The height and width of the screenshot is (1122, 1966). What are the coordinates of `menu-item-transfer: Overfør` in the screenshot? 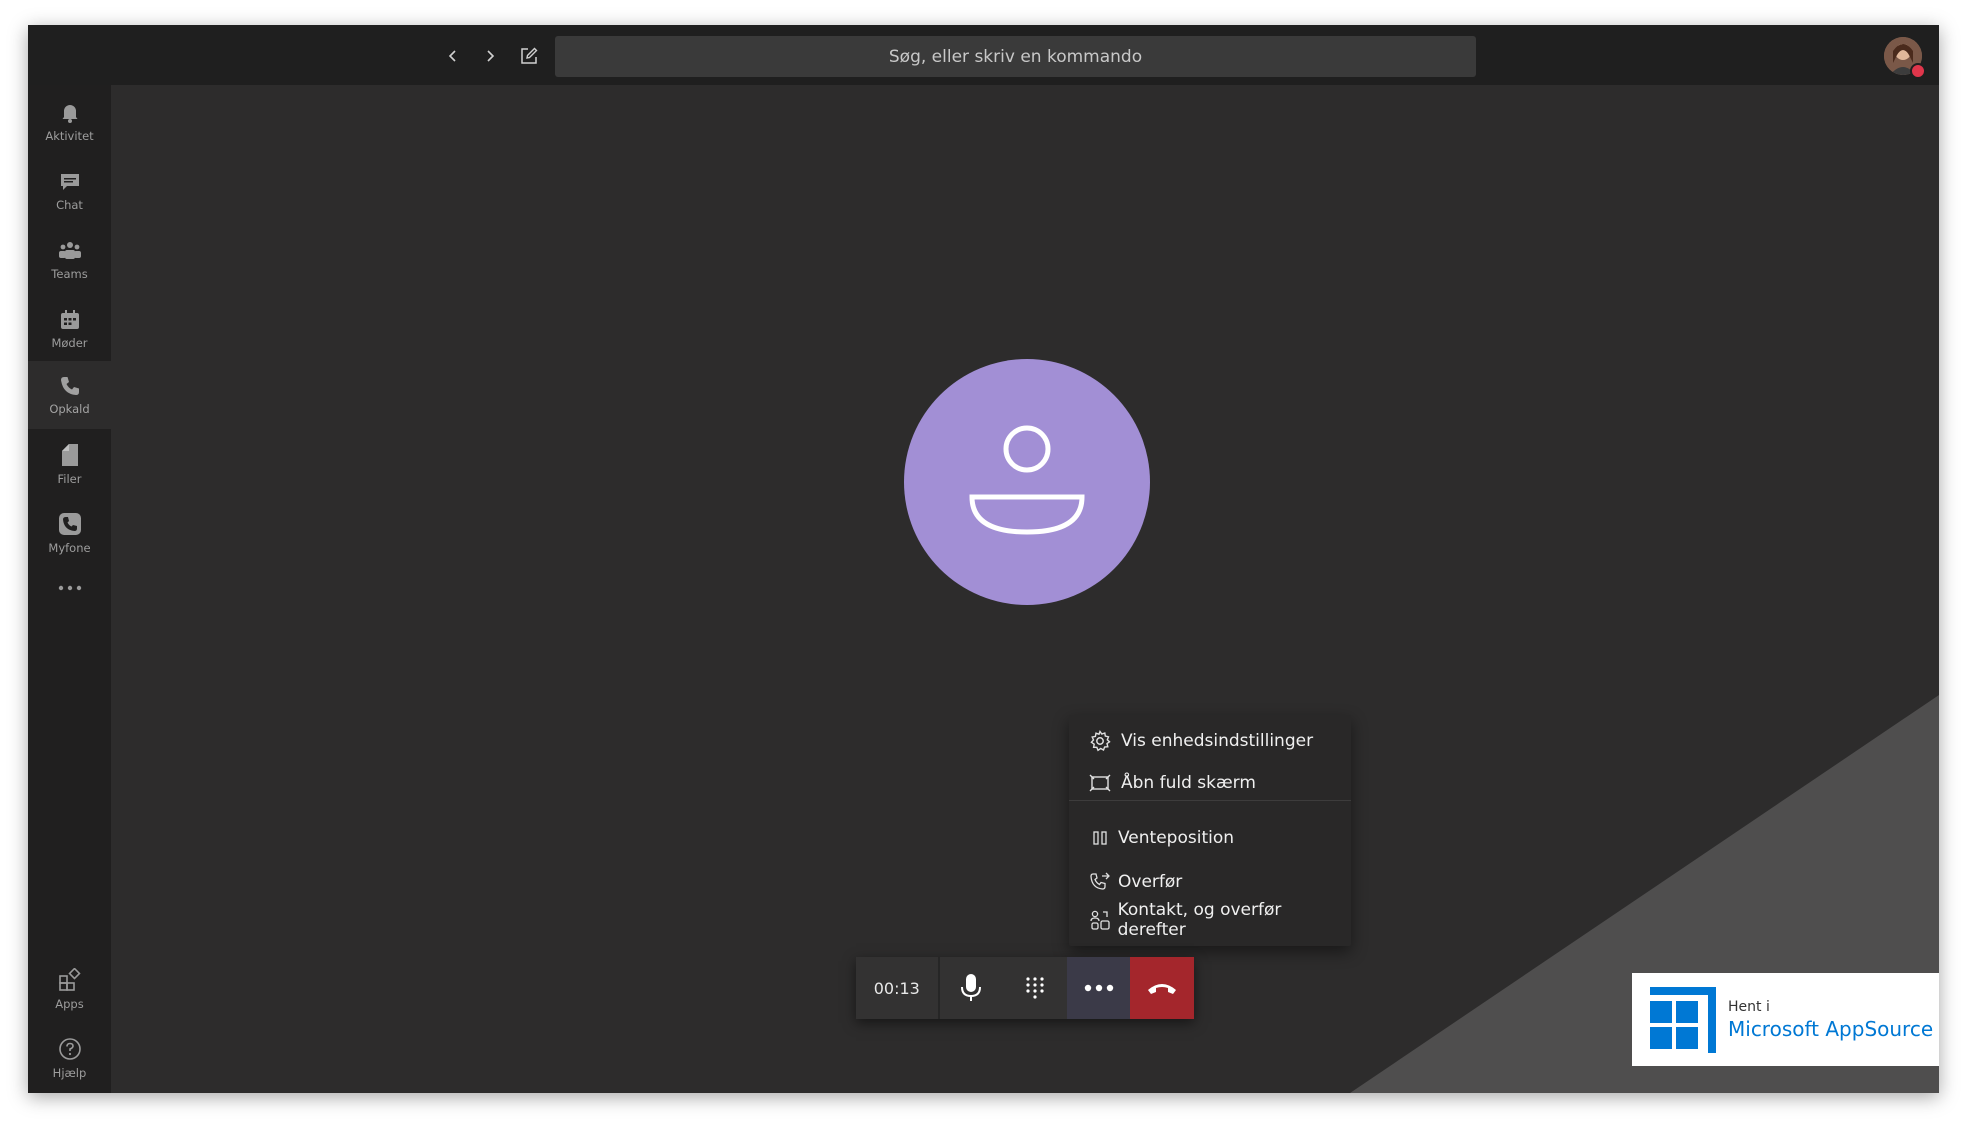 It's located at (1210, 882).